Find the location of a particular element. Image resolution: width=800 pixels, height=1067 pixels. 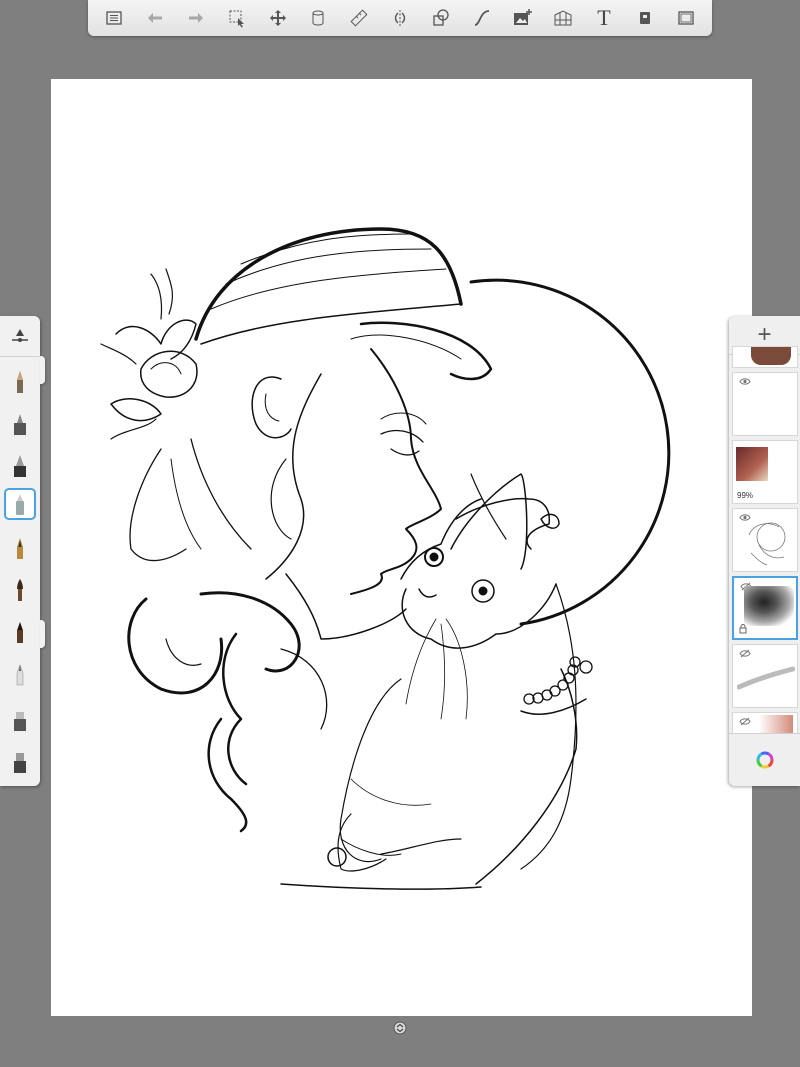

redo-icon is located at coordinates (196, 18).